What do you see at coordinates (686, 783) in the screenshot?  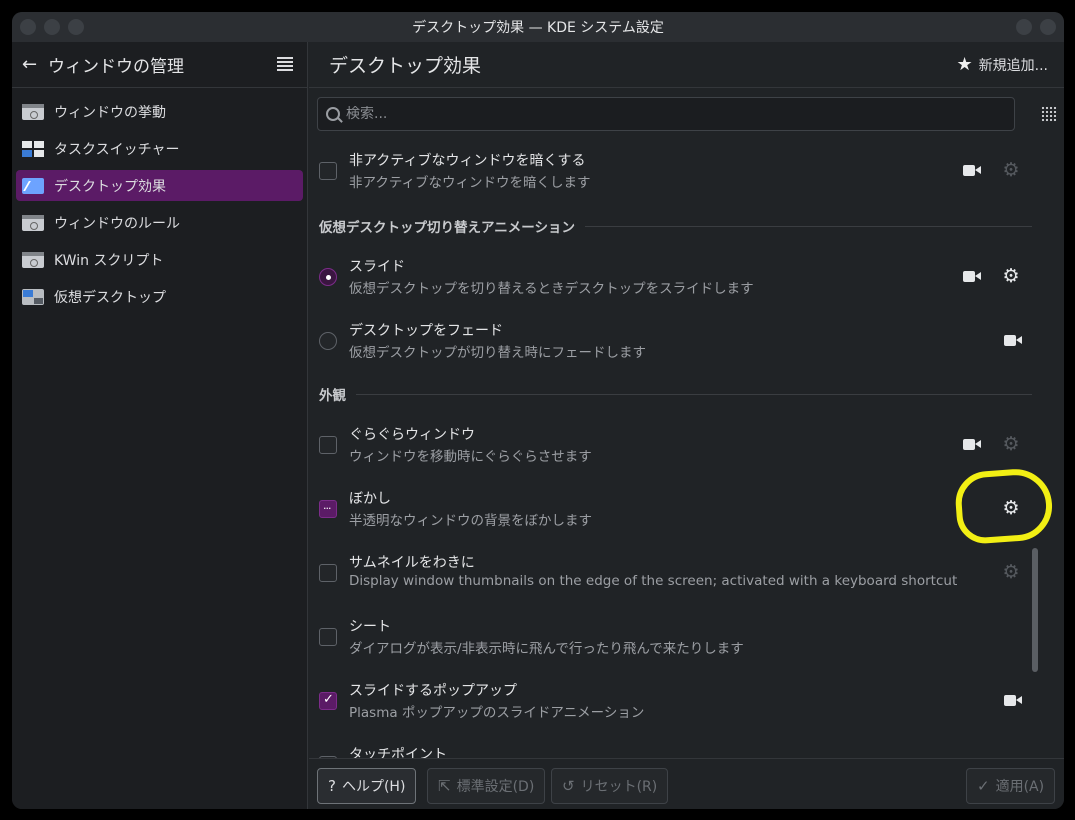 I see `footer-bar: ? ヘルプ(H) ⇱ 標準設定(D) ↺ リセット(R) ✓ 適用(A)` at bounding box center [686, 783].